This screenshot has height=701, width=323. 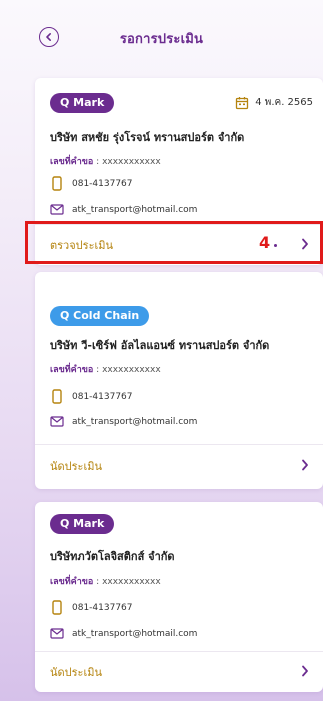 I want to click on header: รอการประเมิน, so click(x=161, y=39).